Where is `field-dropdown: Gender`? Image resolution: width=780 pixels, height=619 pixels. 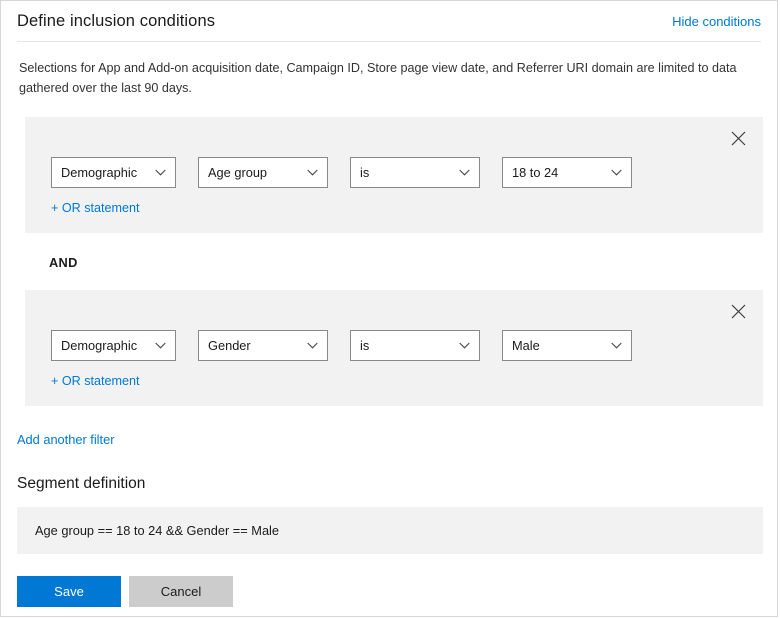 field-dropdown: Gender is located at coordinates (263, 346).